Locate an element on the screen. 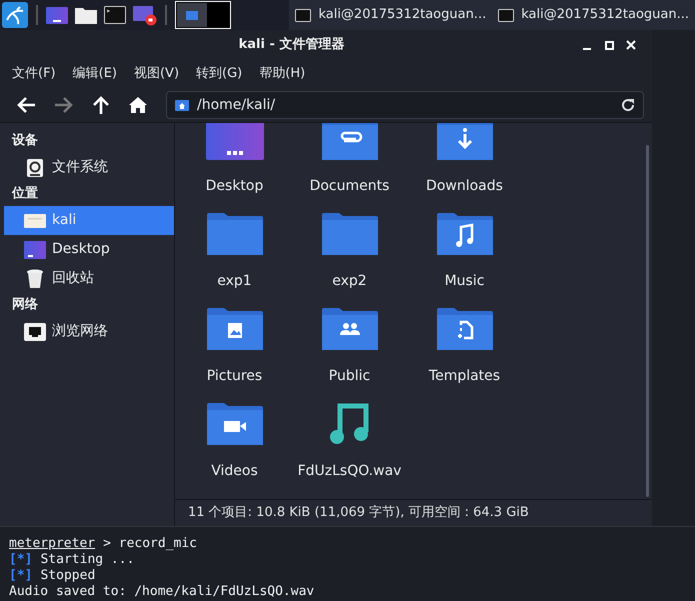 This screenshot has width=695, height=601. music-folder-icon is located at coordinates (465, 234).